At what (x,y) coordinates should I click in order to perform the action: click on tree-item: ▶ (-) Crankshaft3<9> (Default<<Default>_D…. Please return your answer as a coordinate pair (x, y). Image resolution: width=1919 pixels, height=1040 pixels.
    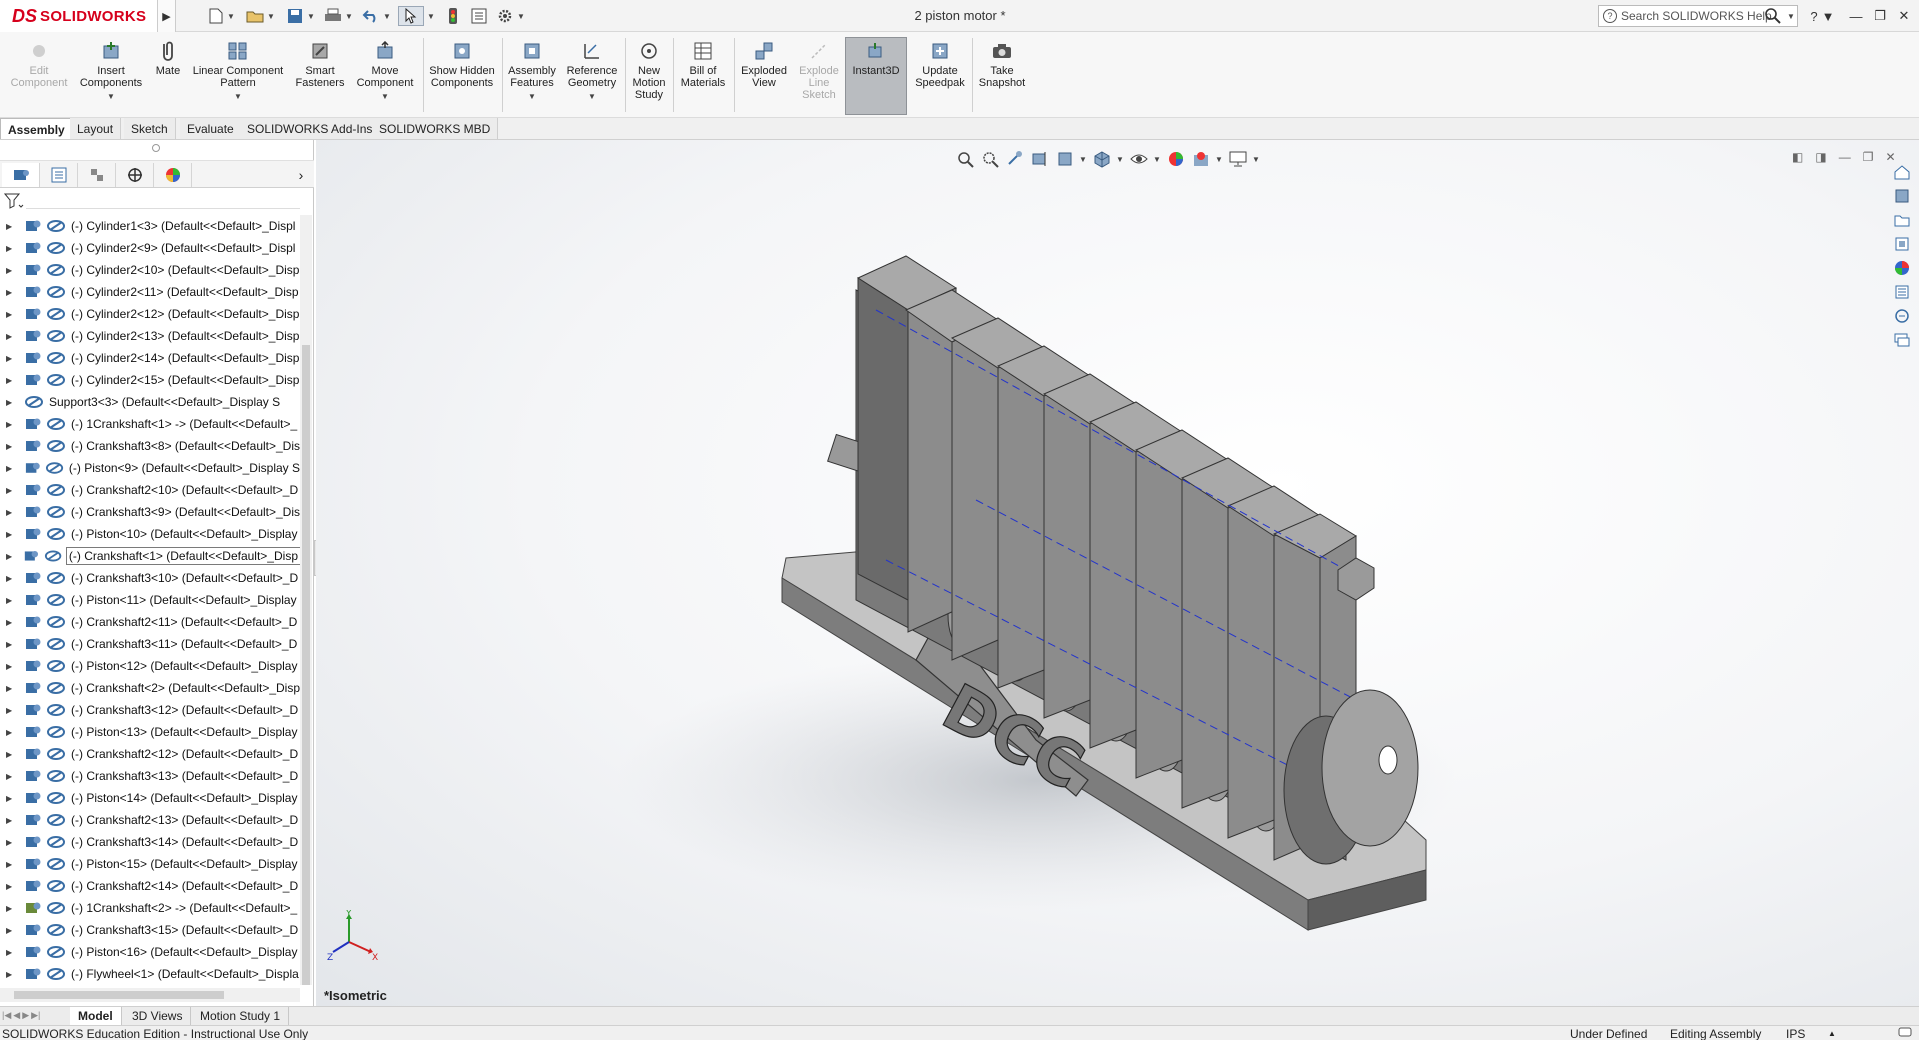
    Looking at the image, I should click on (150, 512).